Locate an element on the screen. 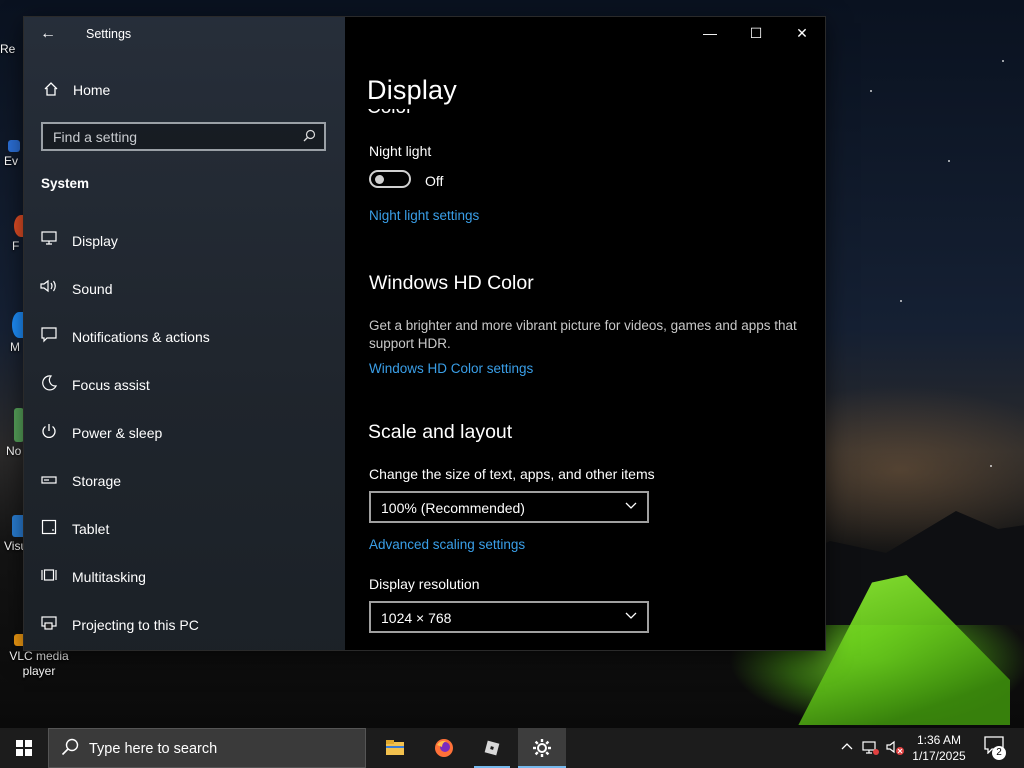 The width and height of the screenshot is (1024, 768). power-icon is located at coordinates (49, 432).